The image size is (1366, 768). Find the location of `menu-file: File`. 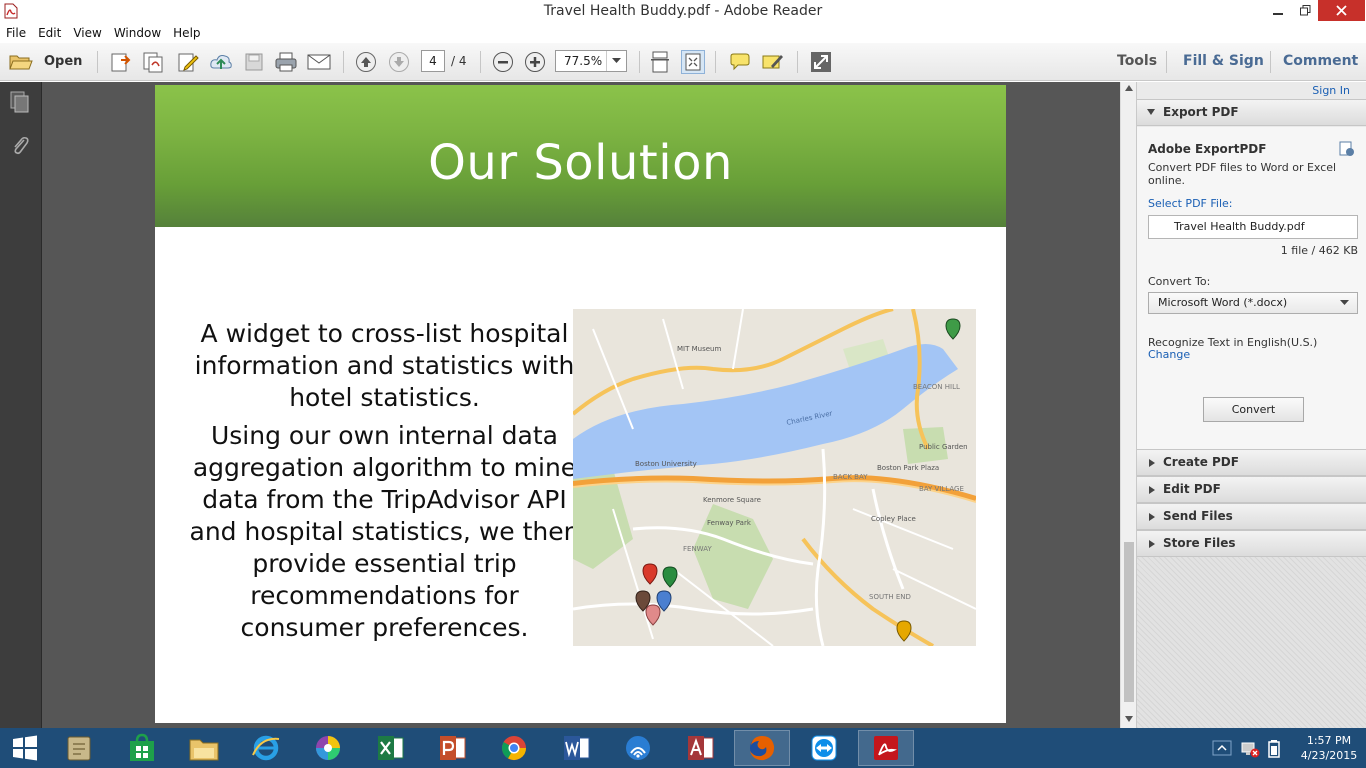

menu-file: File is located at coordinates (16, 33).